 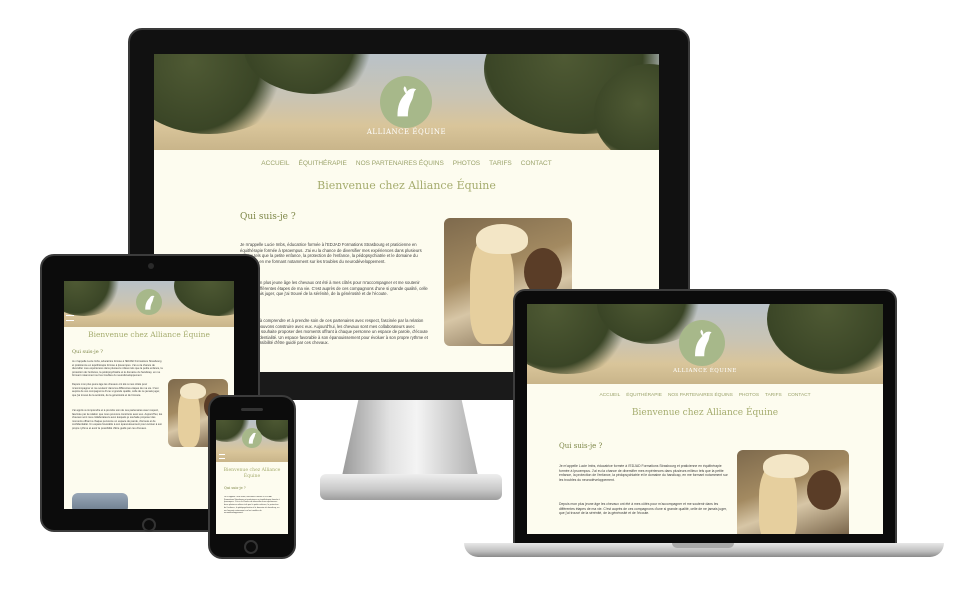 I want to click on horse-photo, so click(x=793, y=492).